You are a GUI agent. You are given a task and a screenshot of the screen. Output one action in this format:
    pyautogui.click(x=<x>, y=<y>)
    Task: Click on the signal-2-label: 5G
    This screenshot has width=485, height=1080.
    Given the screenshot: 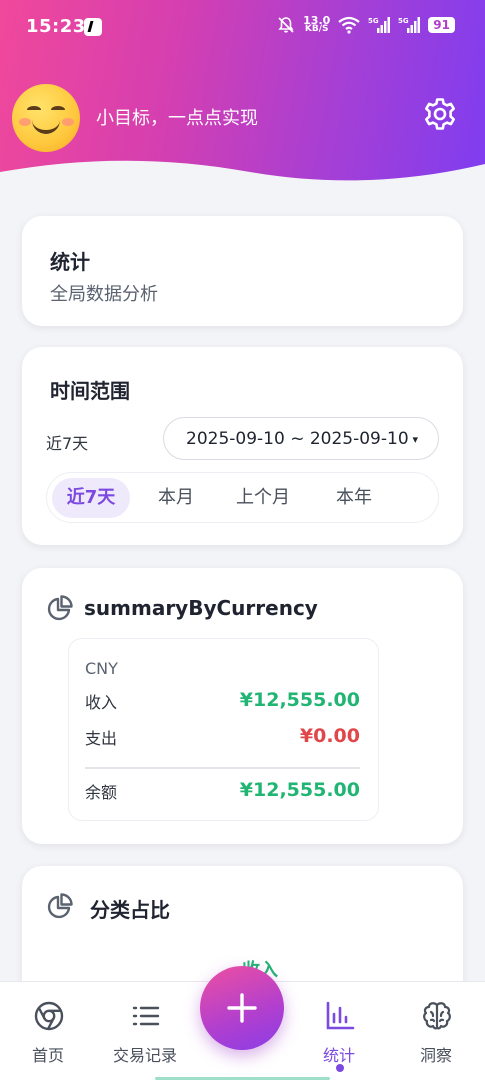 What is the action you would take?
    pyautogui.click(x=403, y=21)
    